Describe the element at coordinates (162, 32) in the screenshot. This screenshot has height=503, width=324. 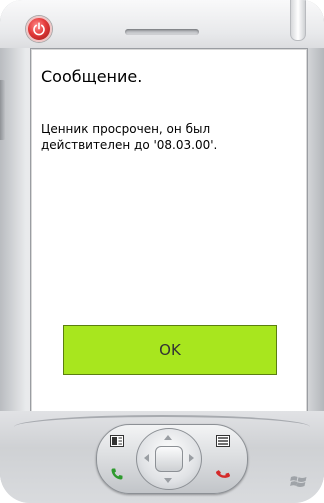
I see `speaker-grille` at that location.